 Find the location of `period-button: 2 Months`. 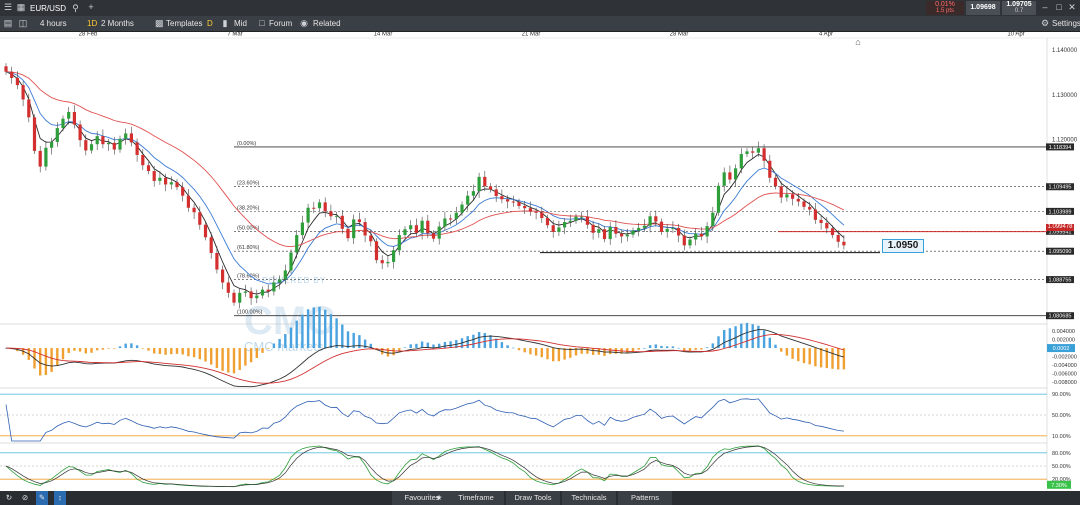

period-button: 2 Months is located at coordinates (117, 23).